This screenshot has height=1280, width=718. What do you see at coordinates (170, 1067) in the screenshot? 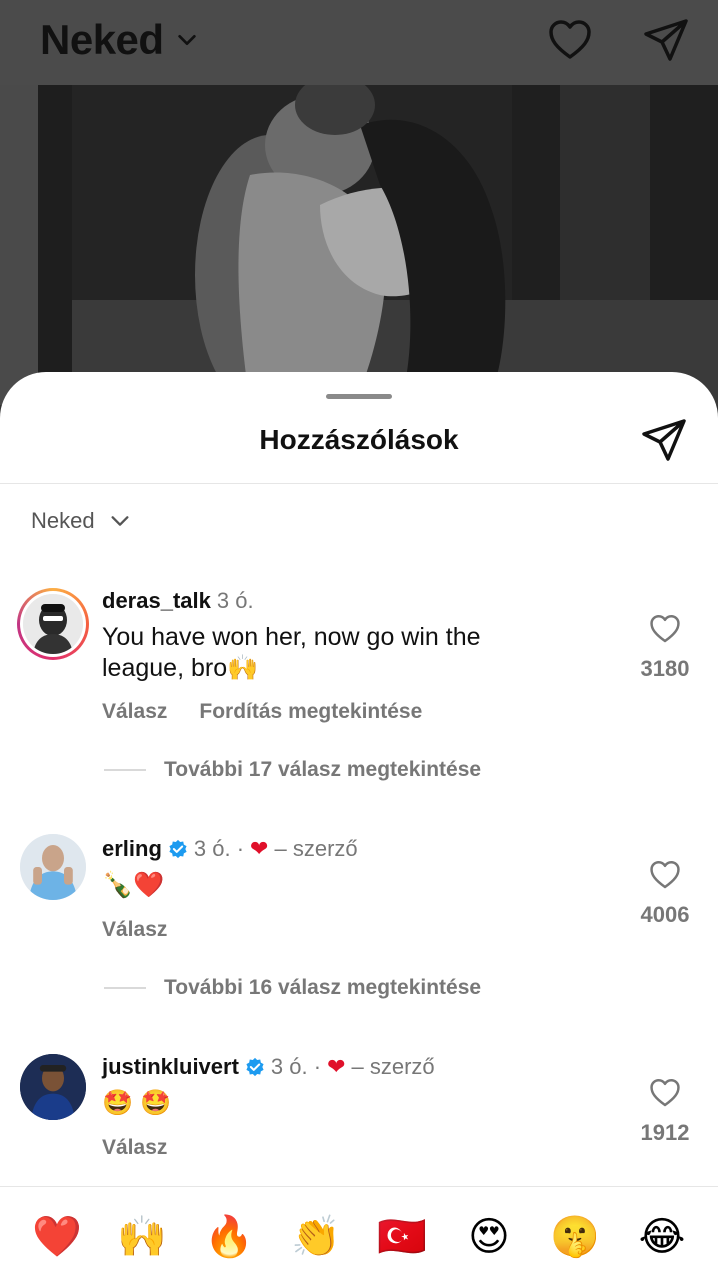
I see `username: justinkluivert` at bounding box center [170, 1067].